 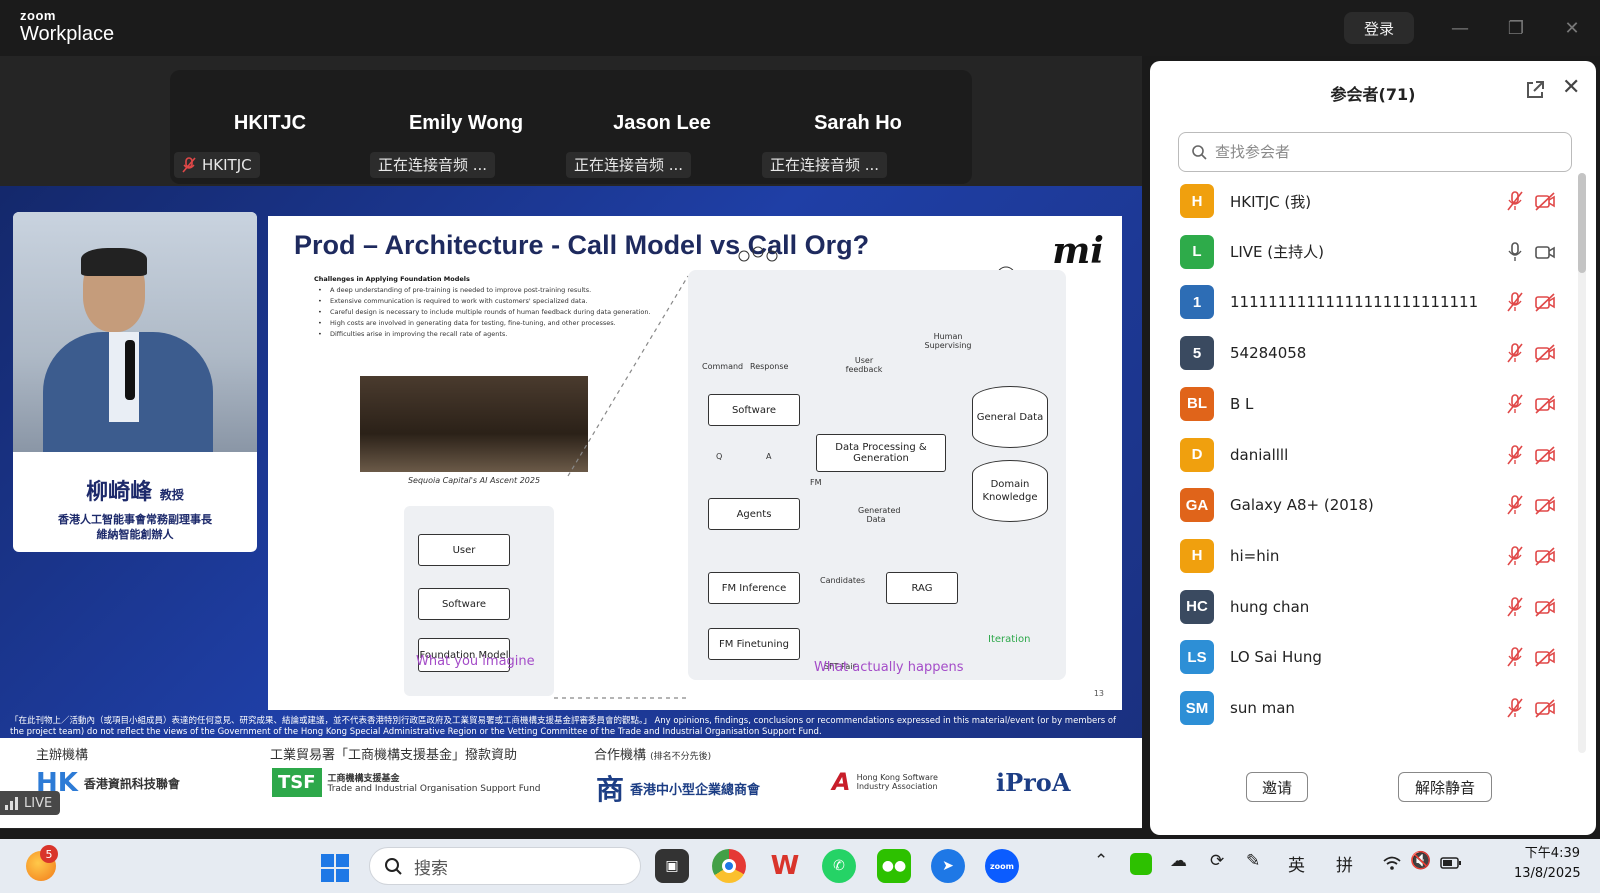 I want to click on participant-name: sun man, so click(x=1262, y=708).